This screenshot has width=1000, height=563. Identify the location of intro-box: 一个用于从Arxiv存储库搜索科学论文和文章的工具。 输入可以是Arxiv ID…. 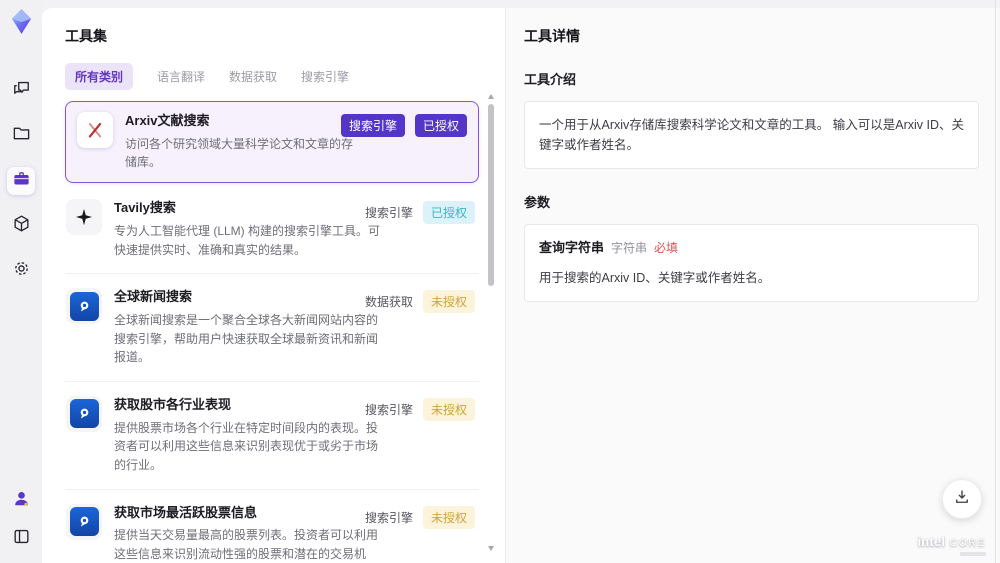
(751, 135).